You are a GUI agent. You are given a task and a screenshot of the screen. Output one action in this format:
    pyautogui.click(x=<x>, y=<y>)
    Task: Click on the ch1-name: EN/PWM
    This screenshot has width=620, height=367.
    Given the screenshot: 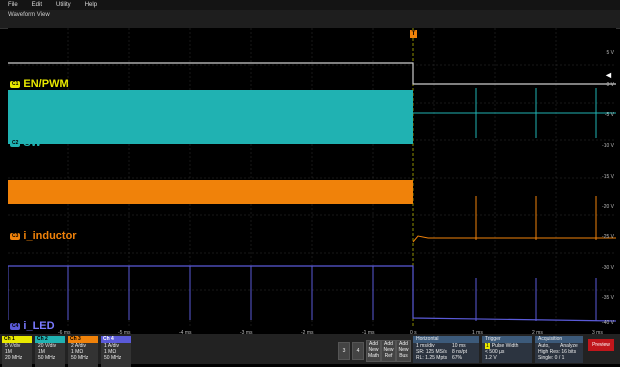 What is the action you would take?
    pyautogui.click(x=46, y=84)
    